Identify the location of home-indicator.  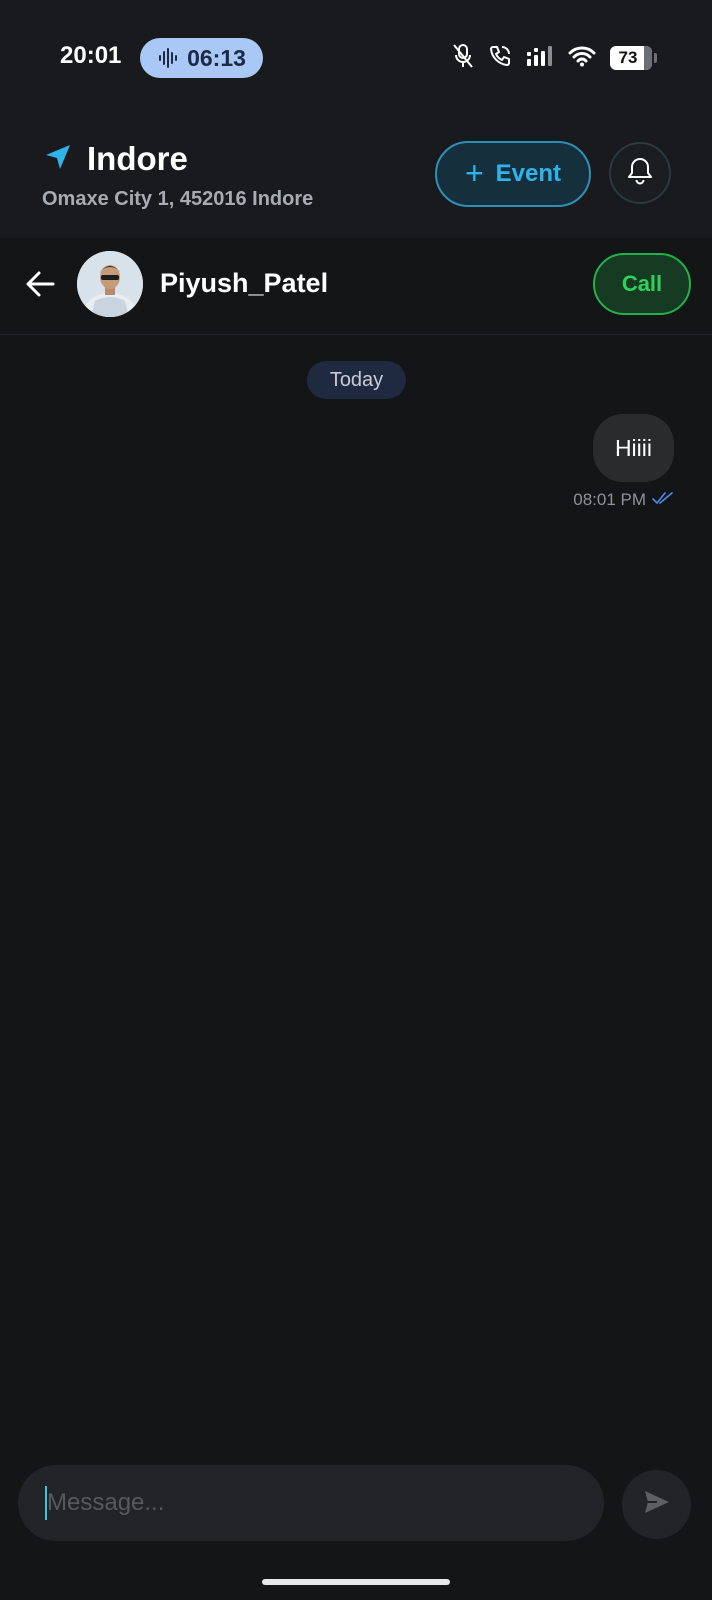
(356, 1582).